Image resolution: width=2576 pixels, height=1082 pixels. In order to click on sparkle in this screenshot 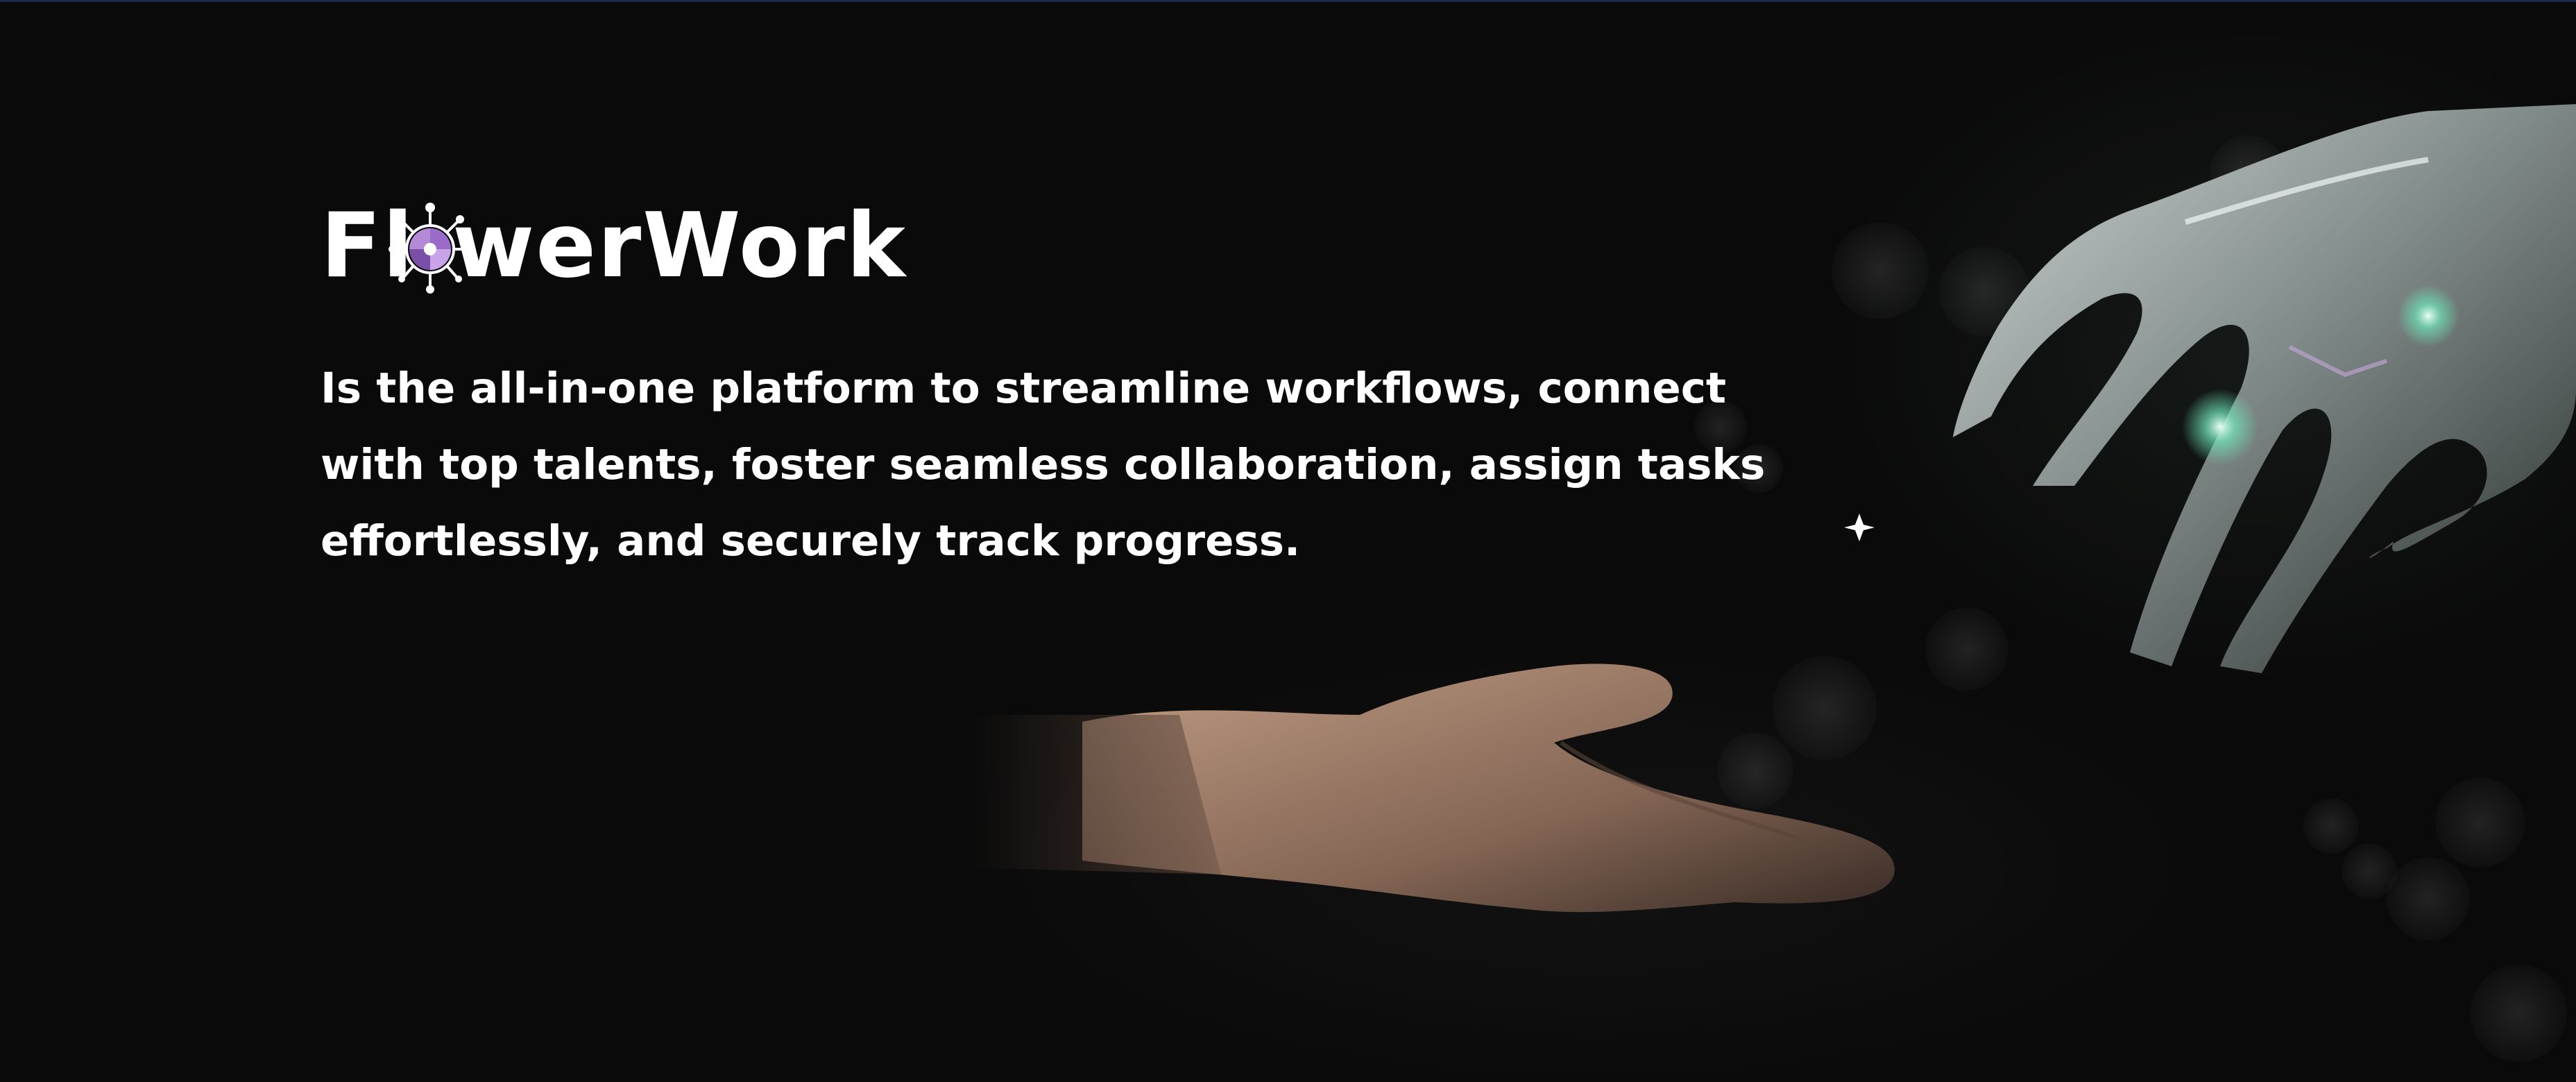, I will do `click(1859, 527)`.